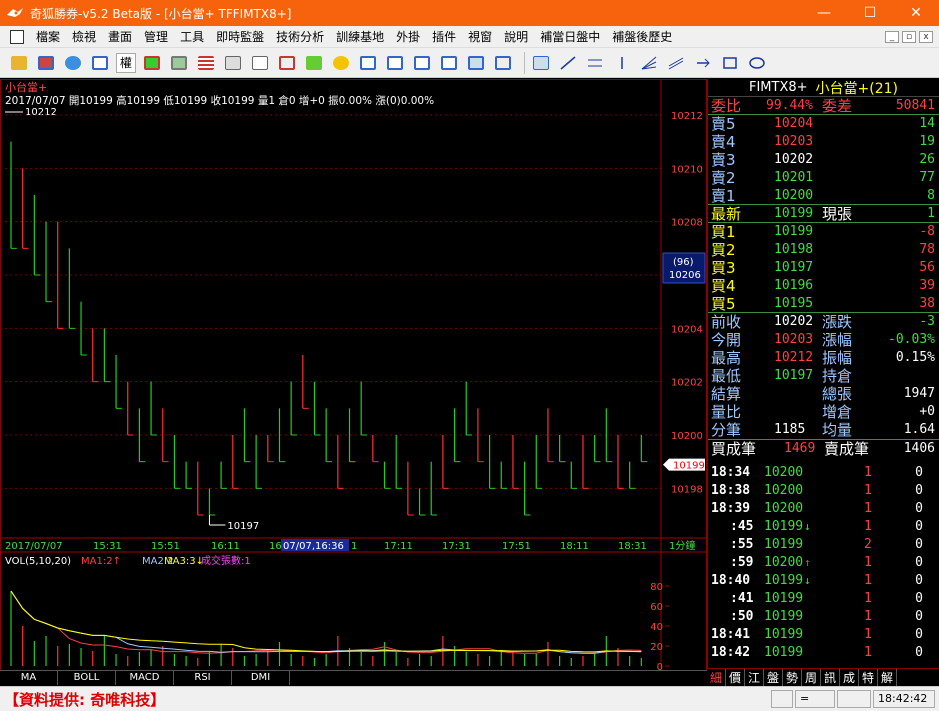  I want to click on layout-button, so click(46, 63).